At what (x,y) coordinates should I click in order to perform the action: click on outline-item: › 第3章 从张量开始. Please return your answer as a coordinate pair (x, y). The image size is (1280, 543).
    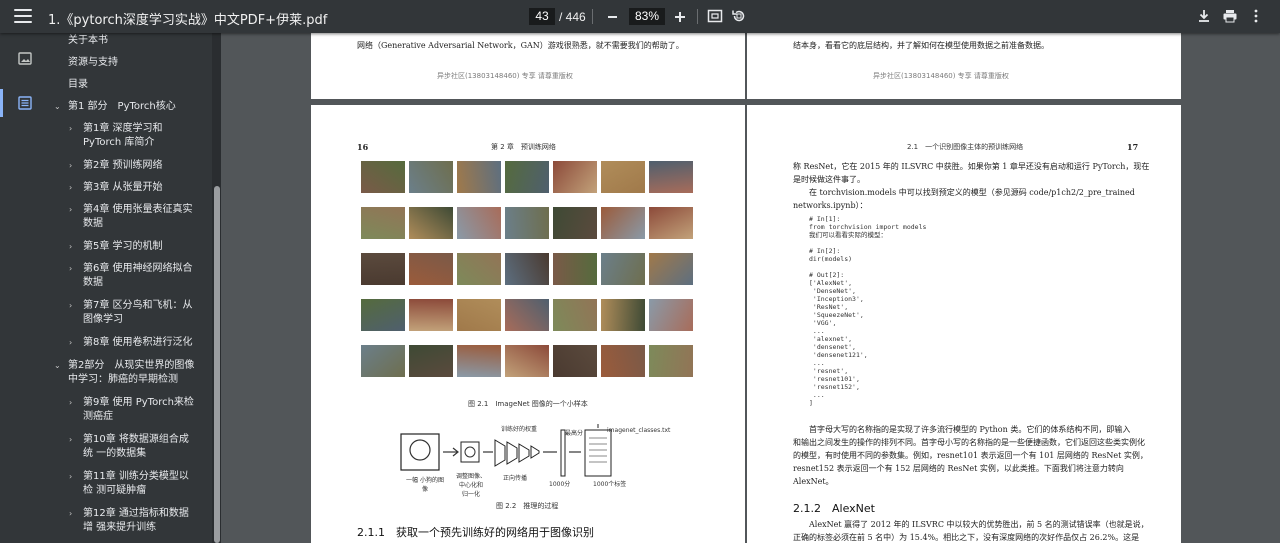
    Looking at the image, I should click on (133, 188).